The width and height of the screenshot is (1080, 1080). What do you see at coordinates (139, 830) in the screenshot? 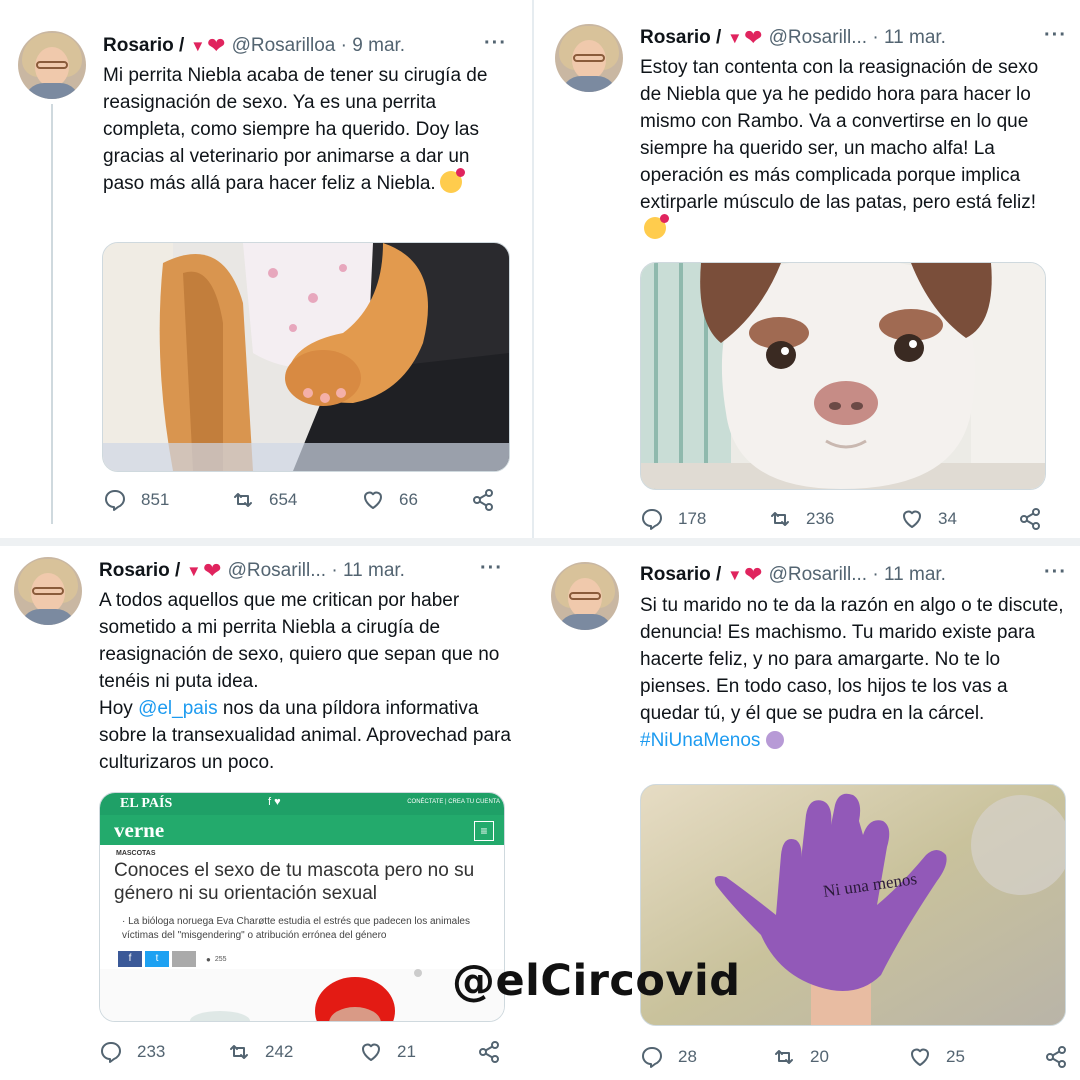
I see `verne-logo: verne` at bounding box center [139, 830].